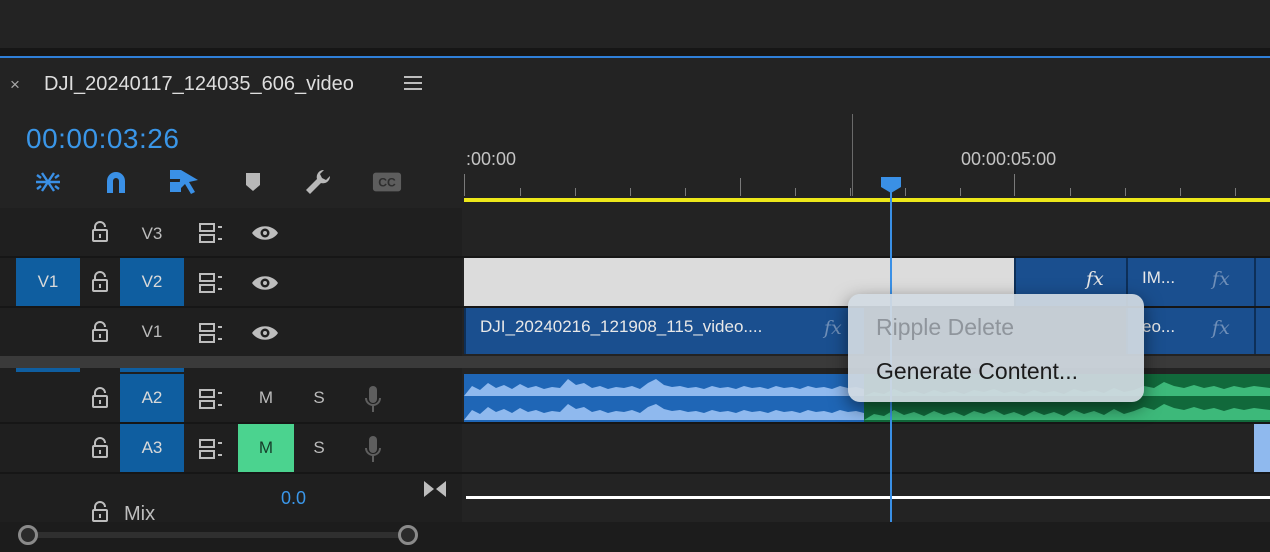  What do you see at coordinates (1262, 448) in the screenshot?
I see `a3-audio-clip-edge` at bounding box center [1262, 448].